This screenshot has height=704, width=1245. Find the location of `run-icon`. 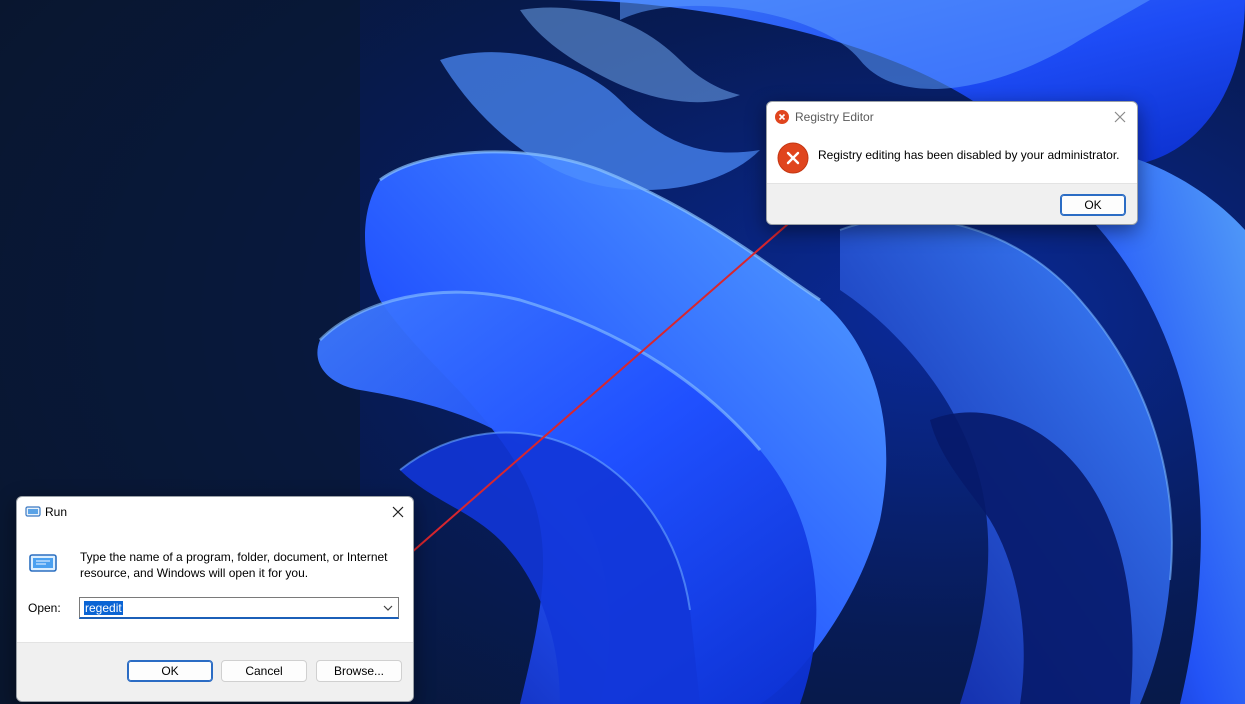

run-icon is located at coordinates (33, 511).